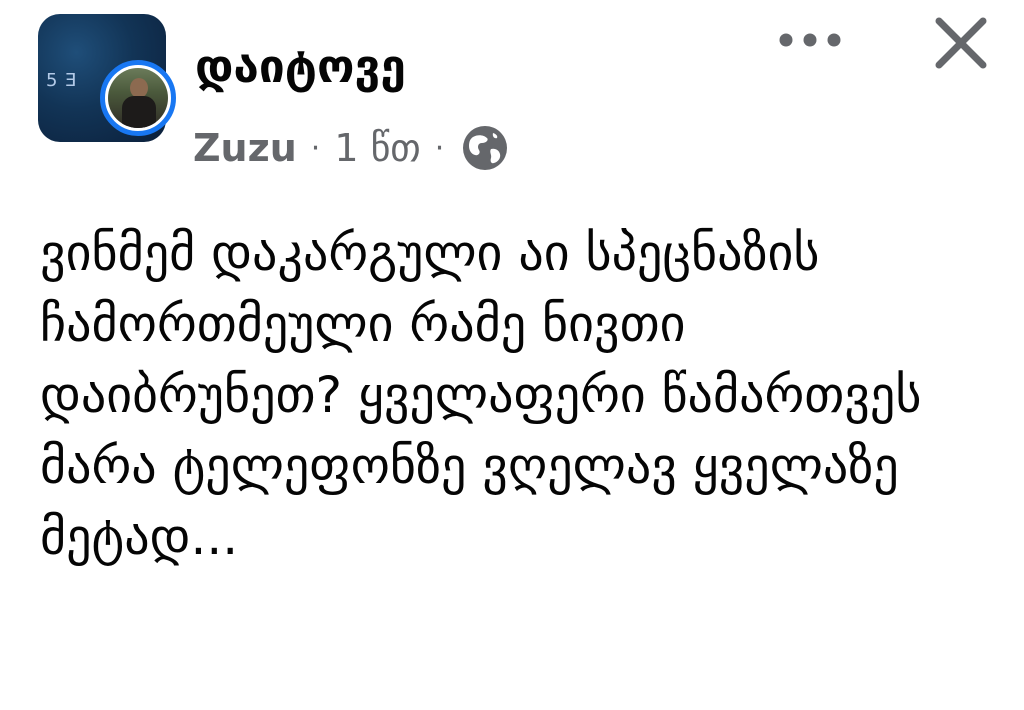 The height and width of the screenshot is (710, 1024). What do you see at coordinates (139, 112) in the screenshot?
I see `author-photo-body` at bounding box center [139, 112].